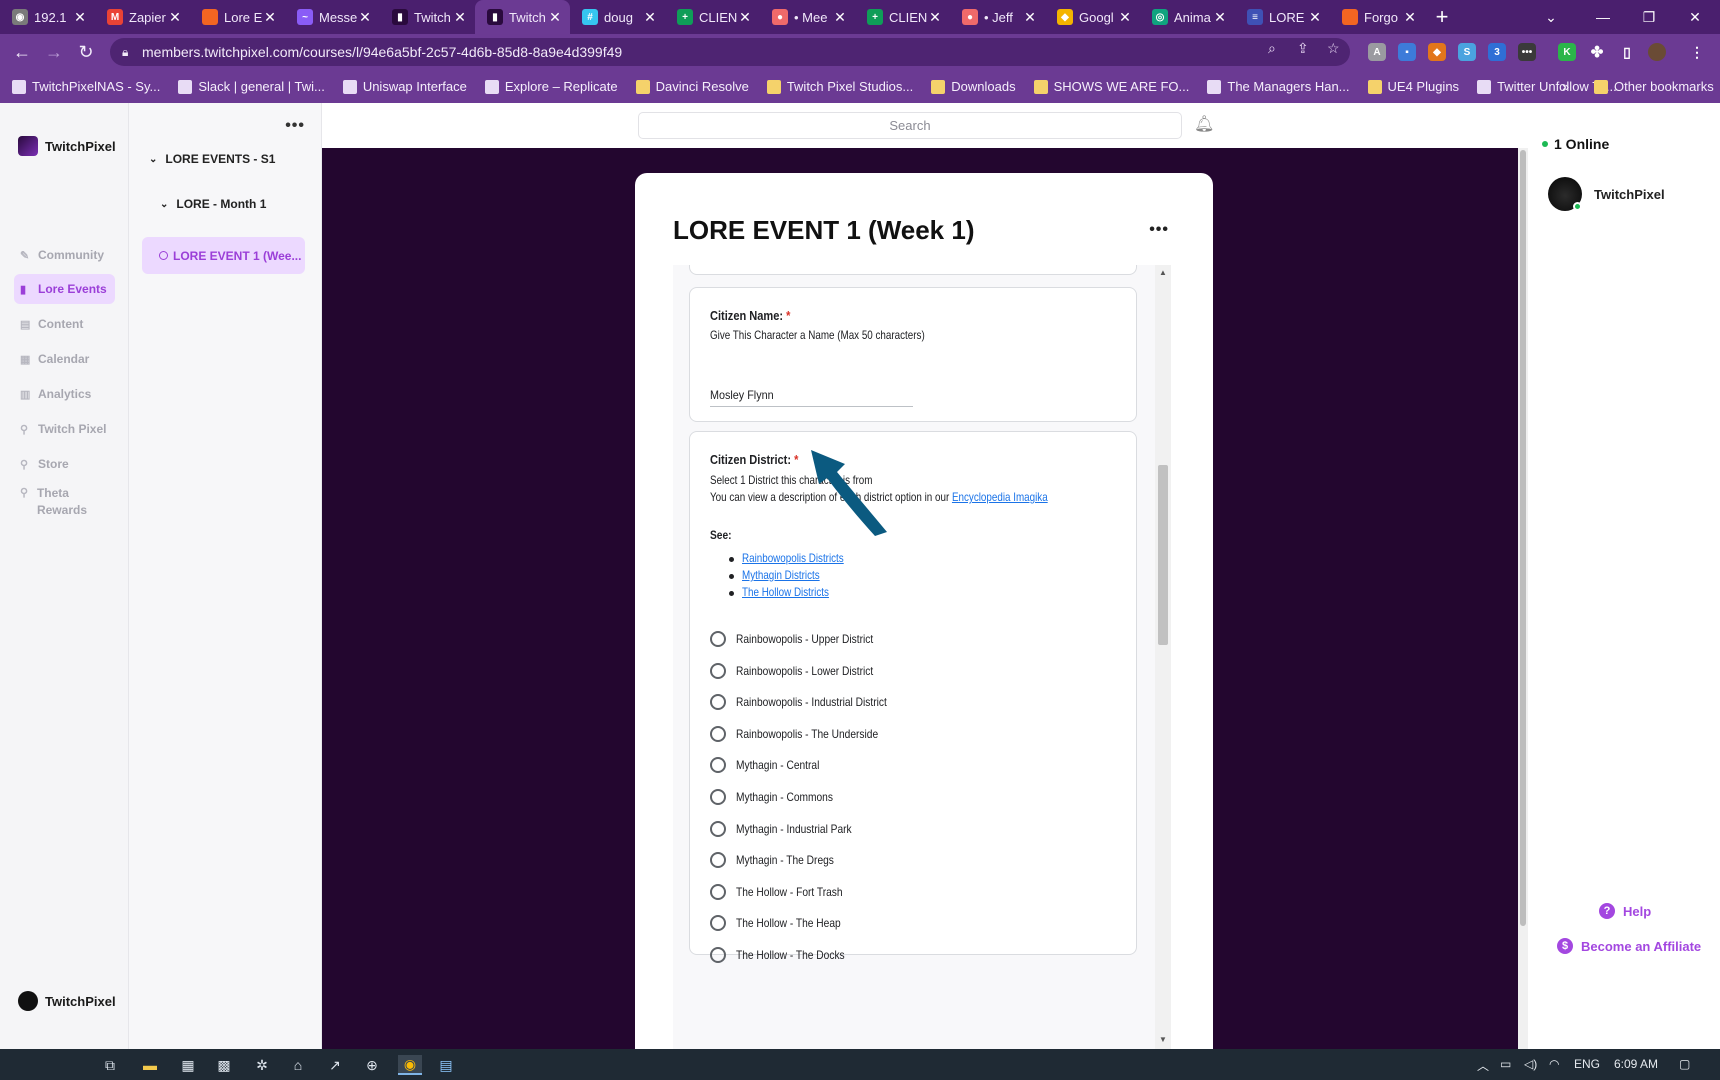 The image size is (1720, 1080). Describe the element at coordinates (213, 204) in the screenshot. I see `outline-subsection: ⌄ LORE - Month 1` at that location.